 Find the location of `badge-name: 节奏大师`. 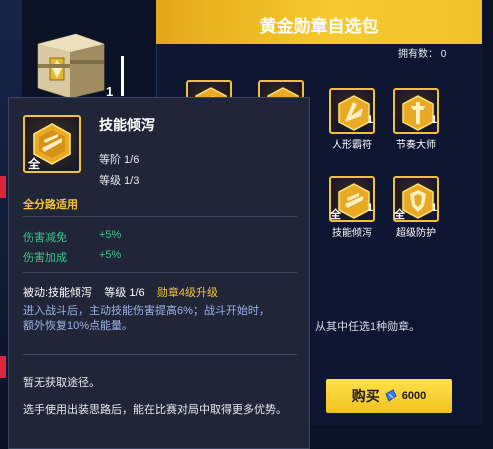

badge-name: 节奏大师 is located at coordinates (416, 145).